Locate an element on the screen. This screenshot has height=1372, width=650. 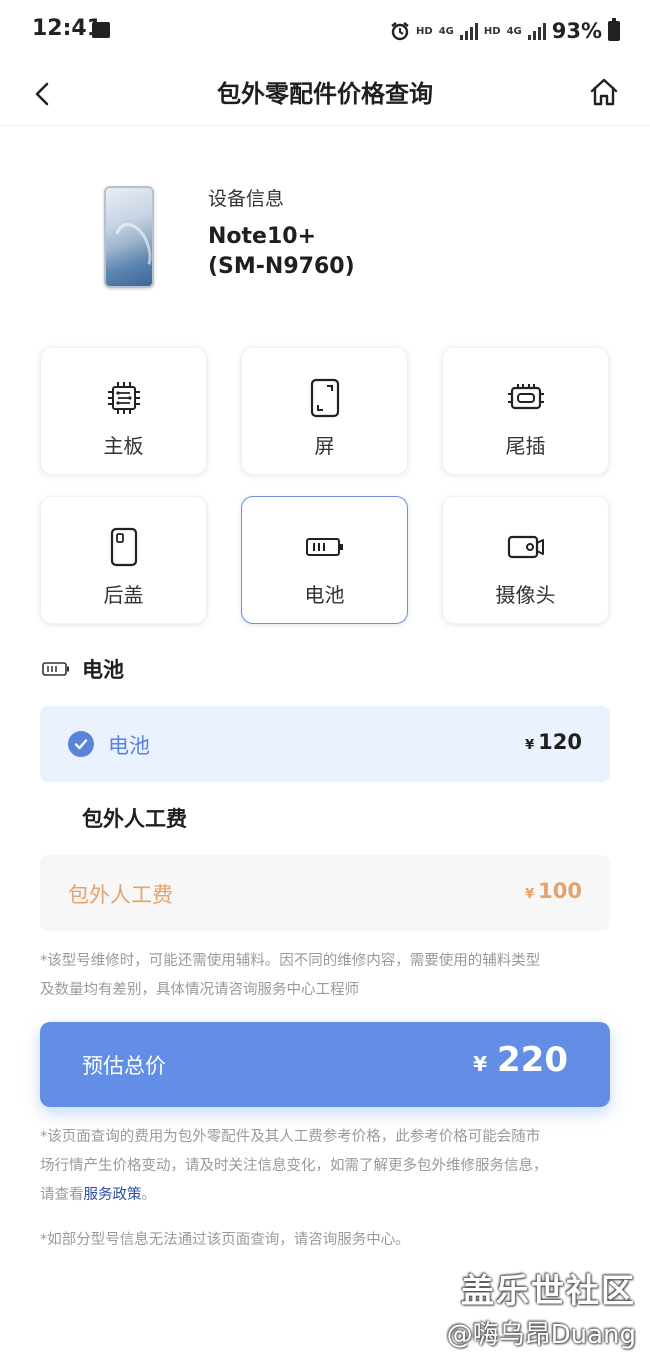
note-line: *该型号维修时，可能还需使用辅料。因不同的维修内容，需要使用的辅料类型 is located at coordinates (290, 961).